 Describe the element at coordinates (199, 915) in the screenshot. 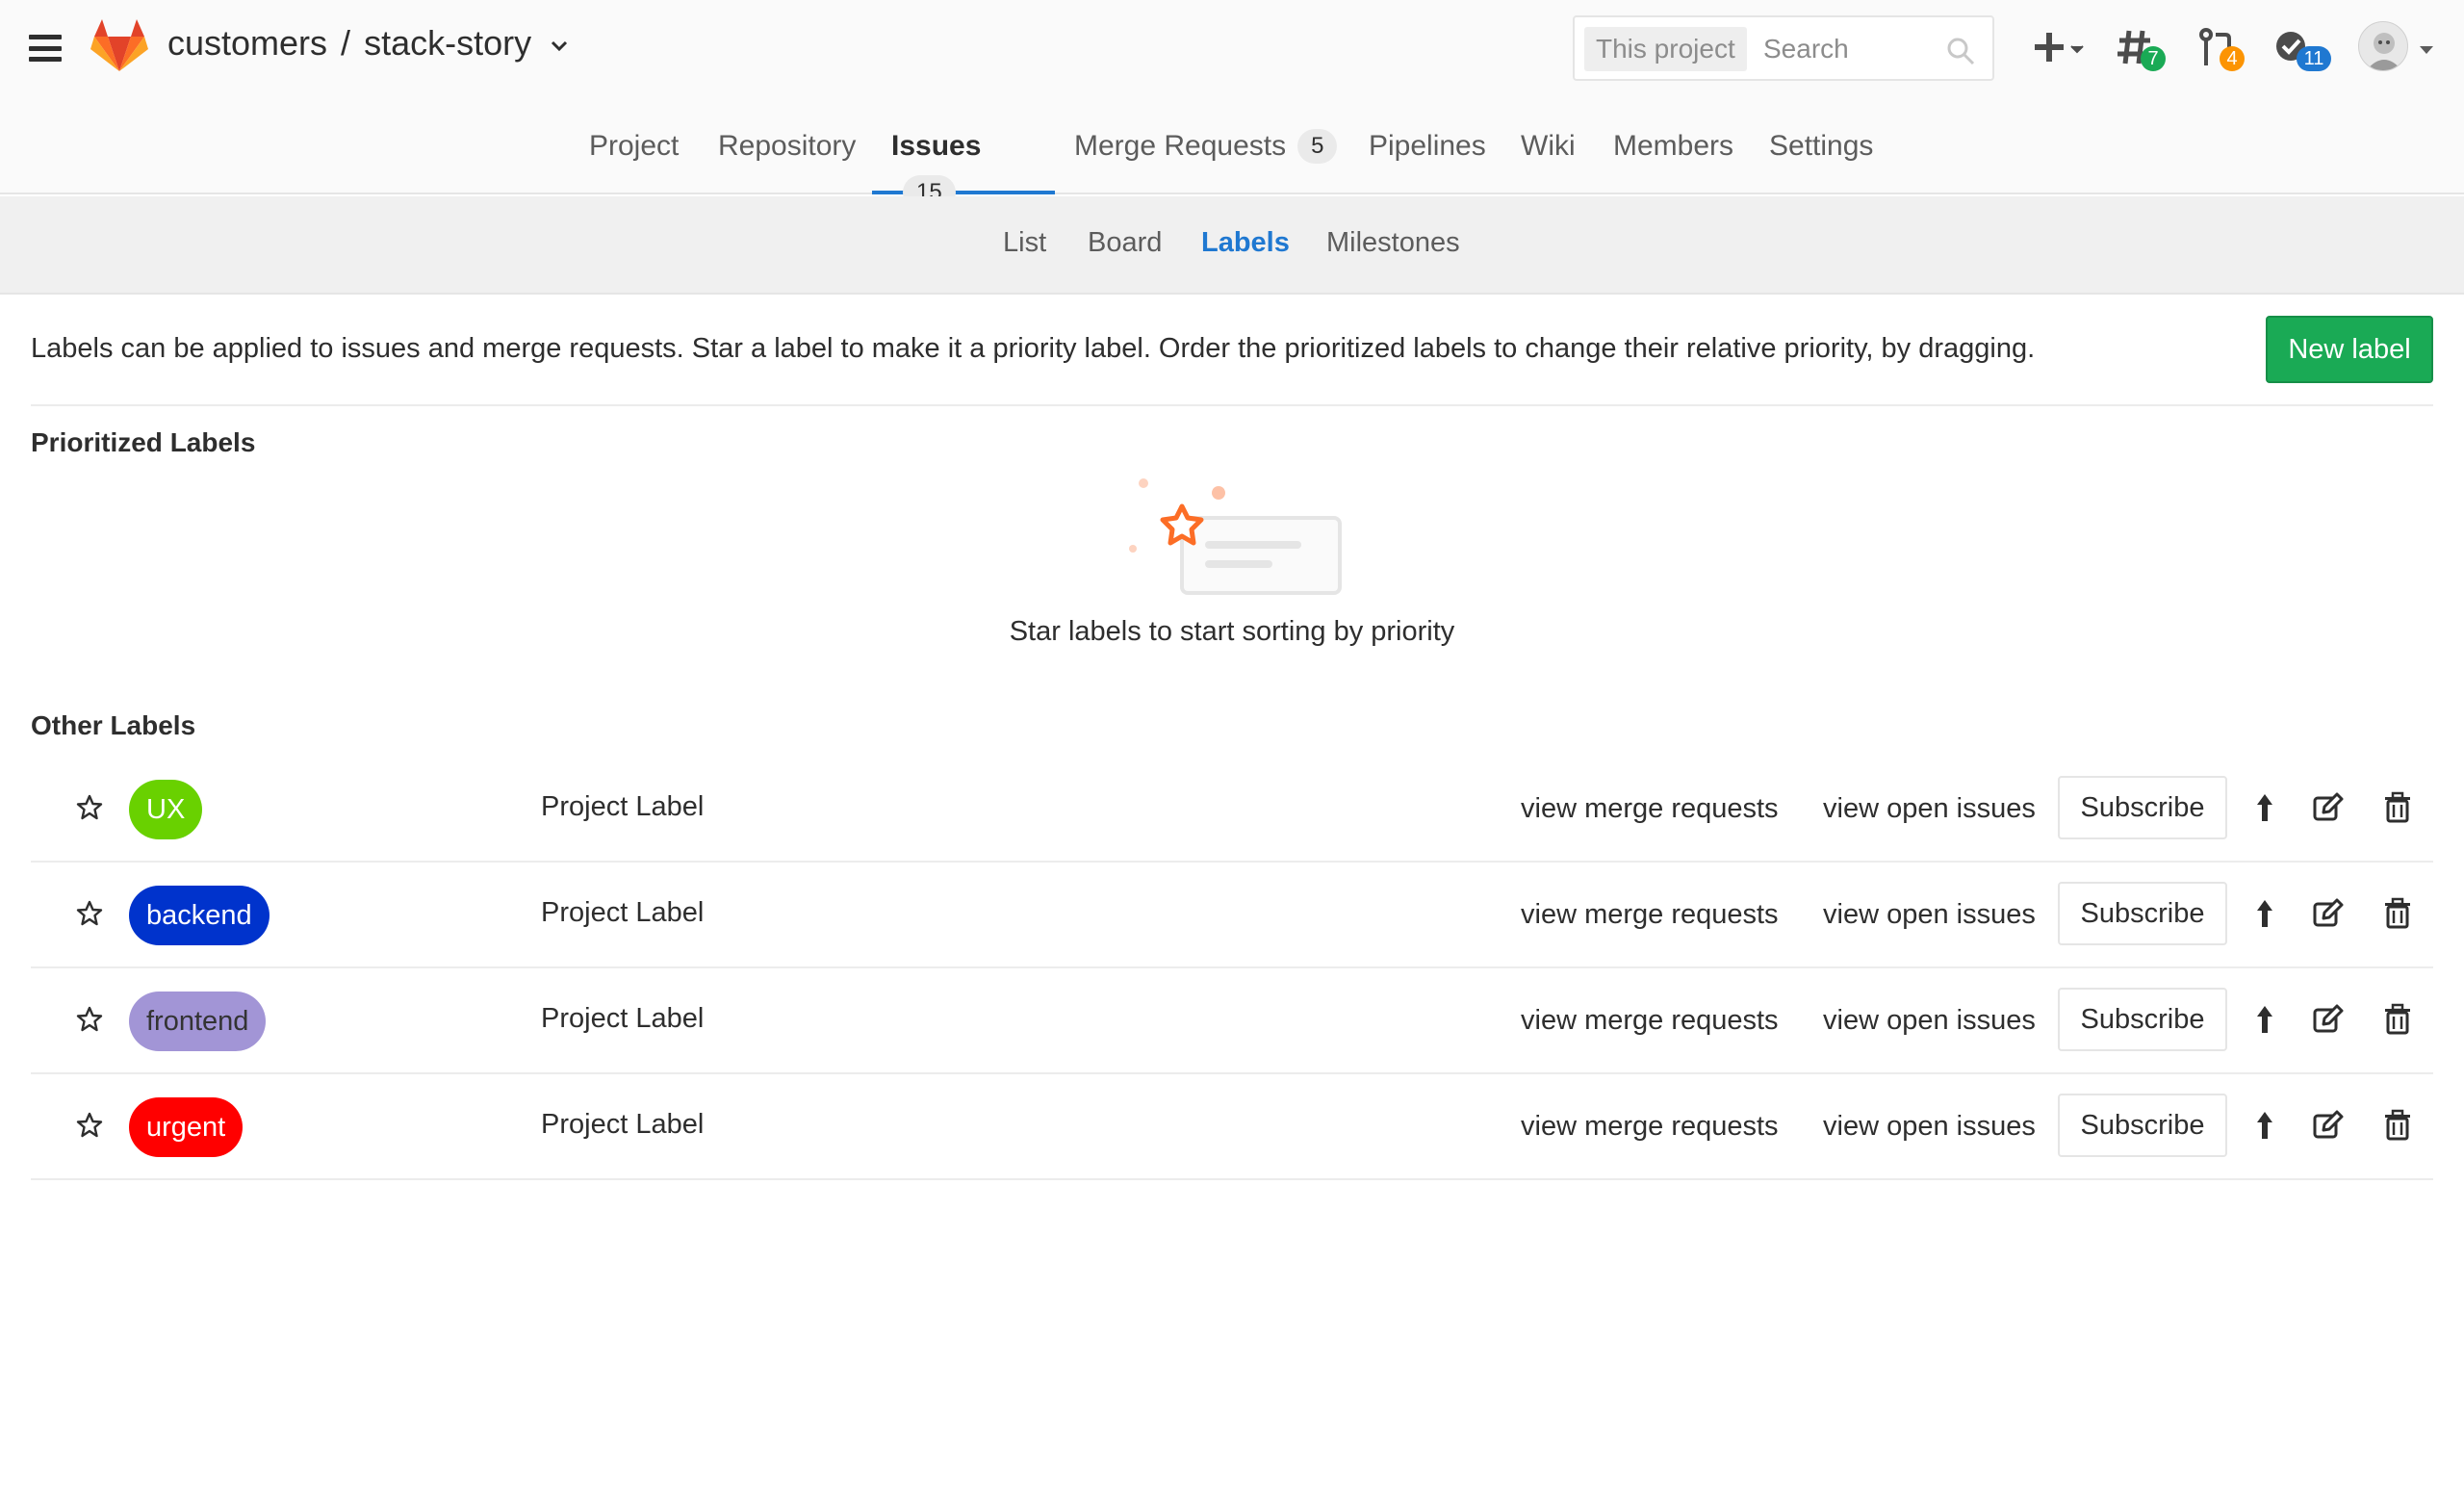

I see `label-pill: backend` at that location.